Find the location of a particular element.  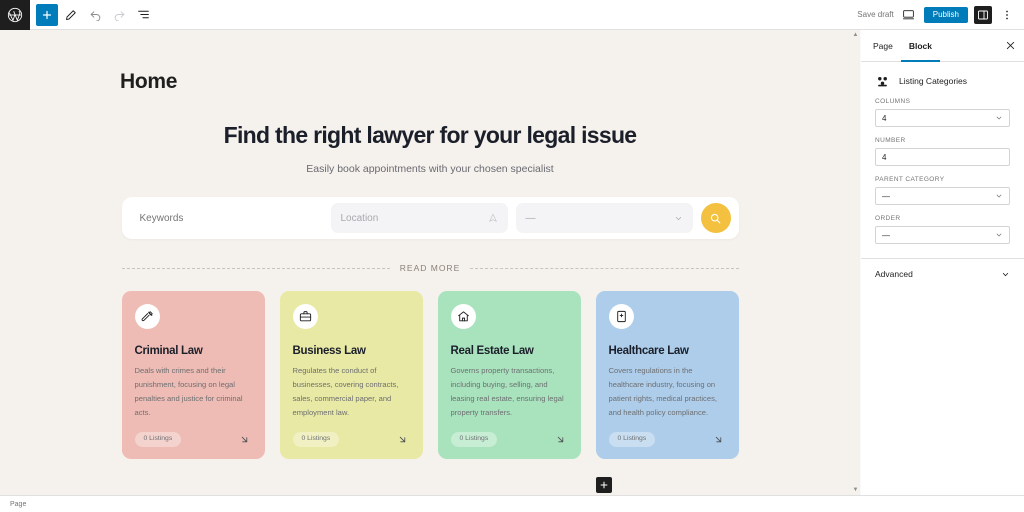

search-category-select: — is located at coordinates (604, 218).